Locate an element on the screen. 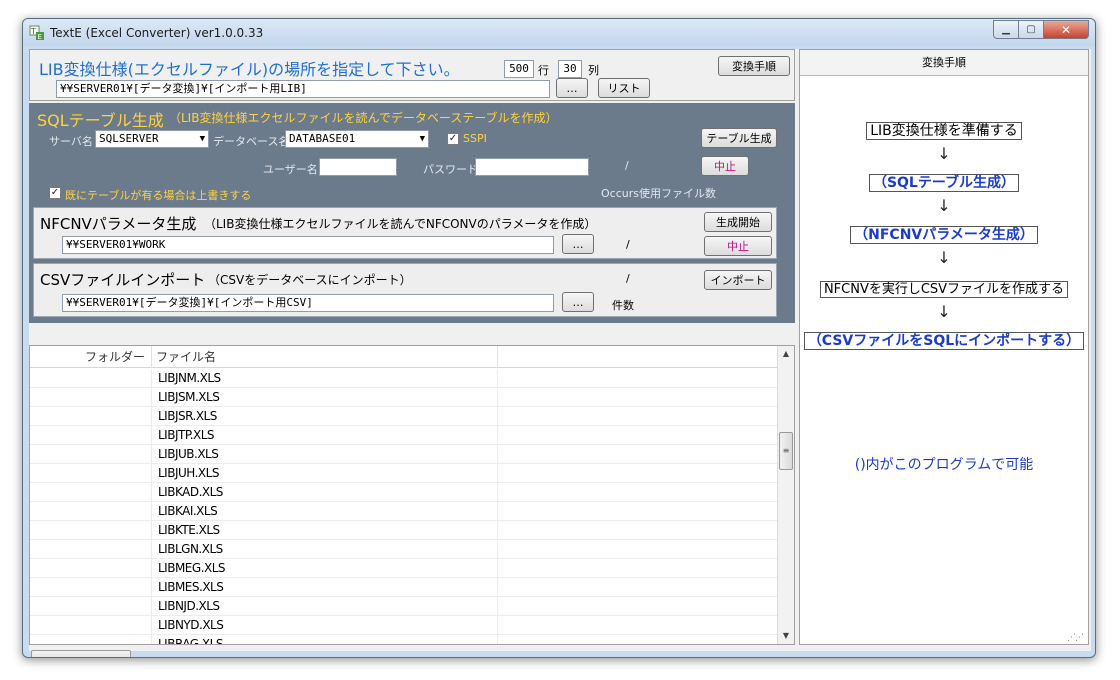 This screenshot has width=1120, height=680. scroll-up-icon: ▲ is located at coordinates (786, 354).